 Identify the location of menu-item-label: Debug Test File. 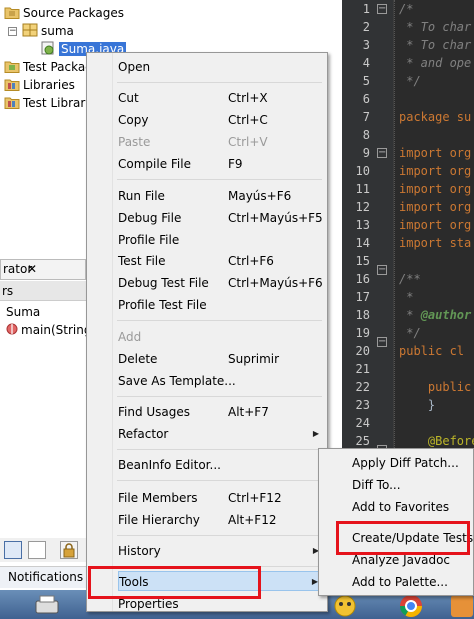
(163, 283).